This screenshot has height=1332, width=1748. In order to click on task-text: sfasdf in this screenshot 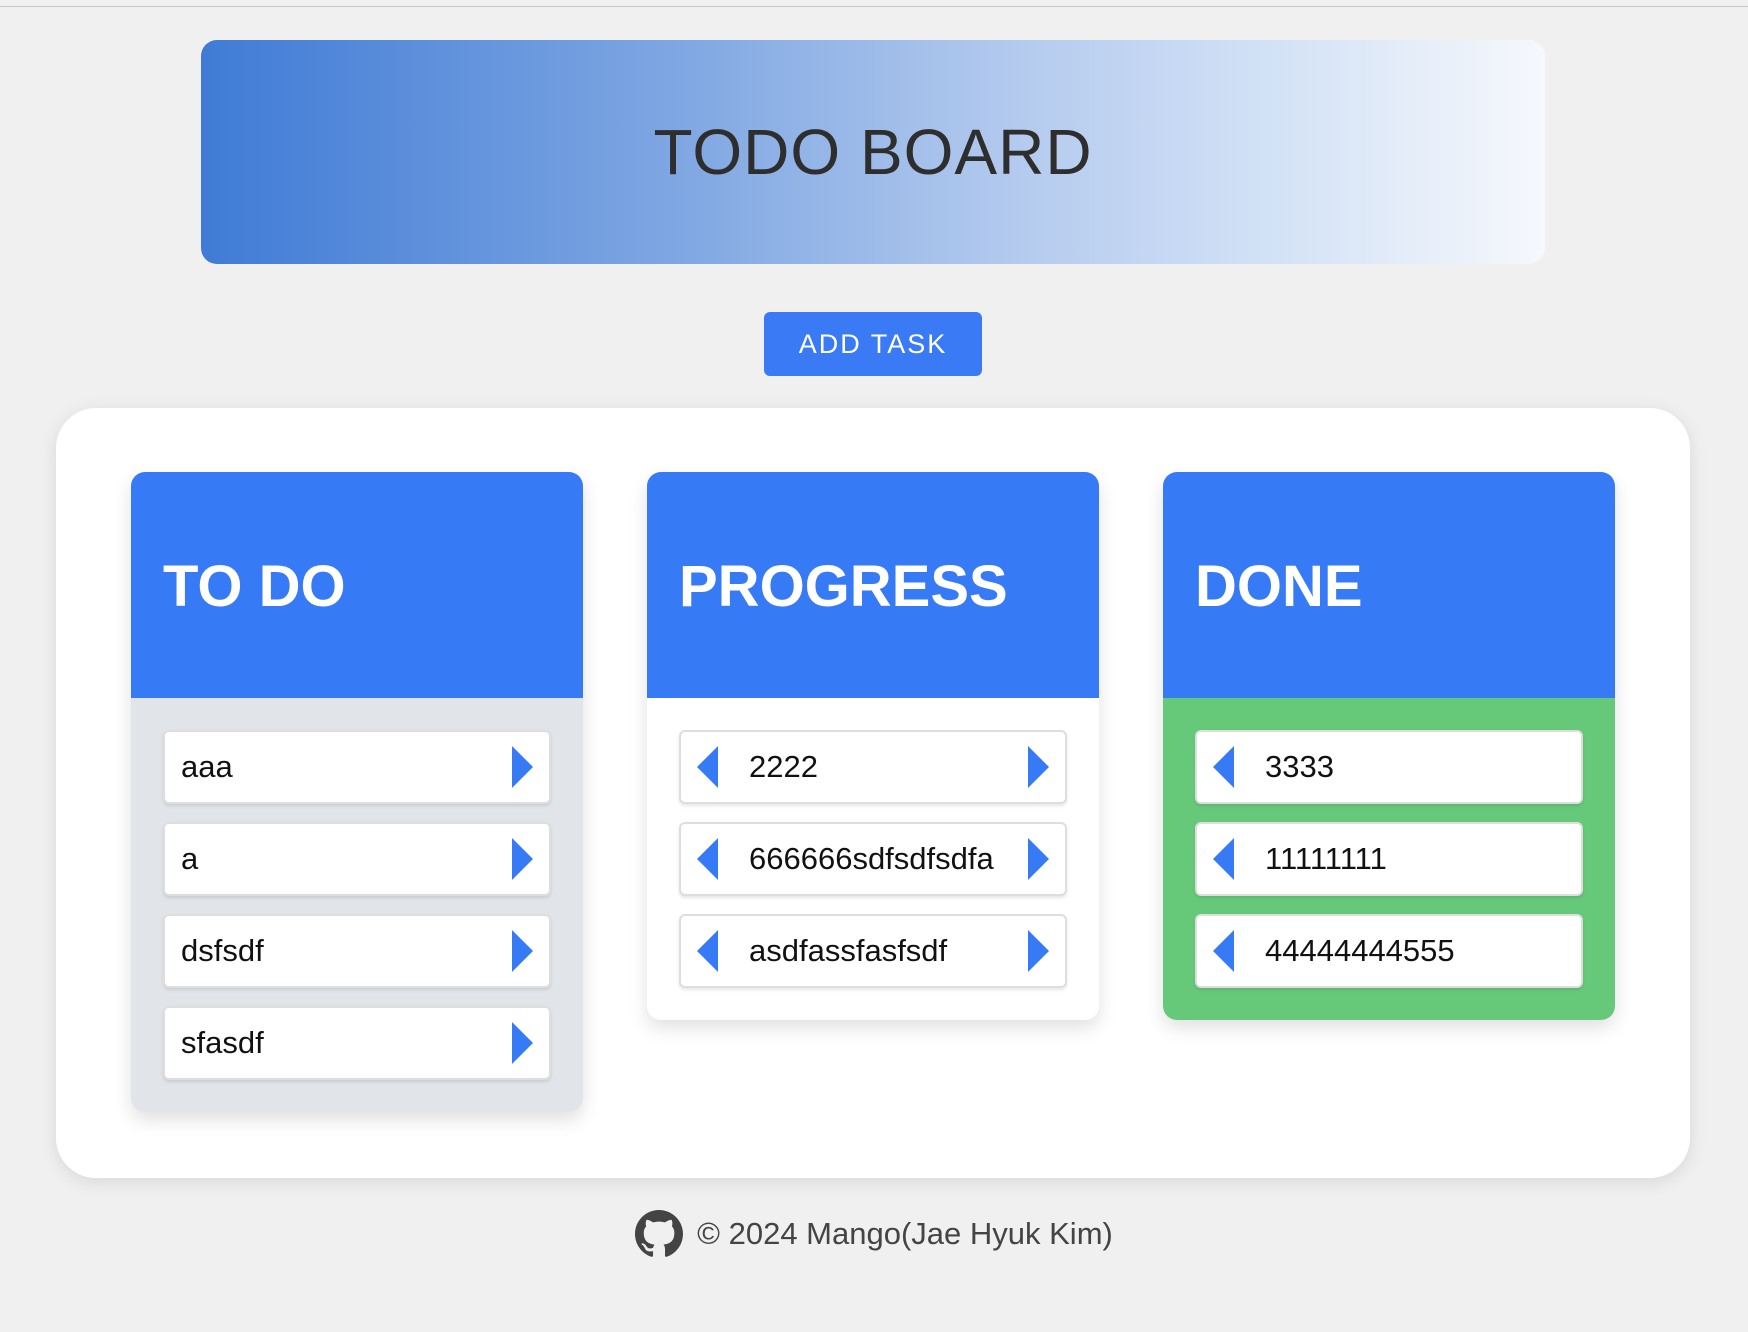, I will do `click(222, 1042)`.